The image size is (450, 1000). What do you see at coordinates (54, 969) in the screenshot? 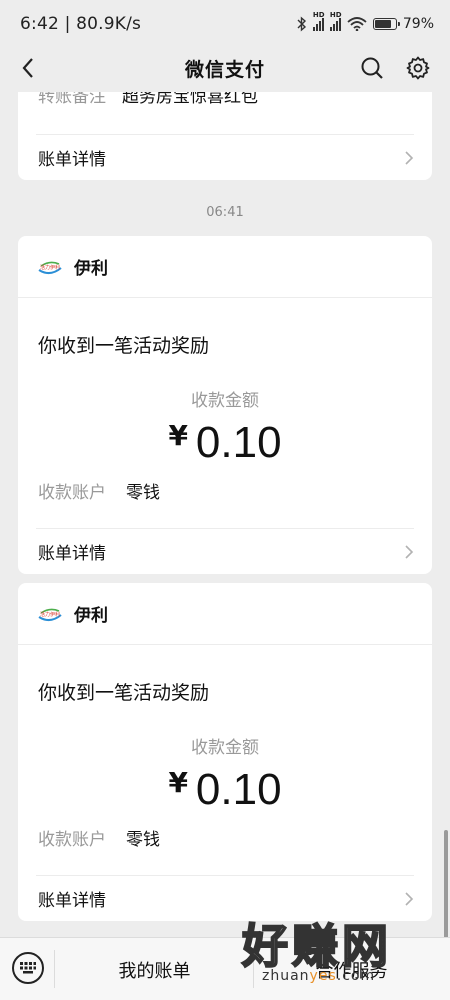
I see `divider` at bounding box center [54, 969].